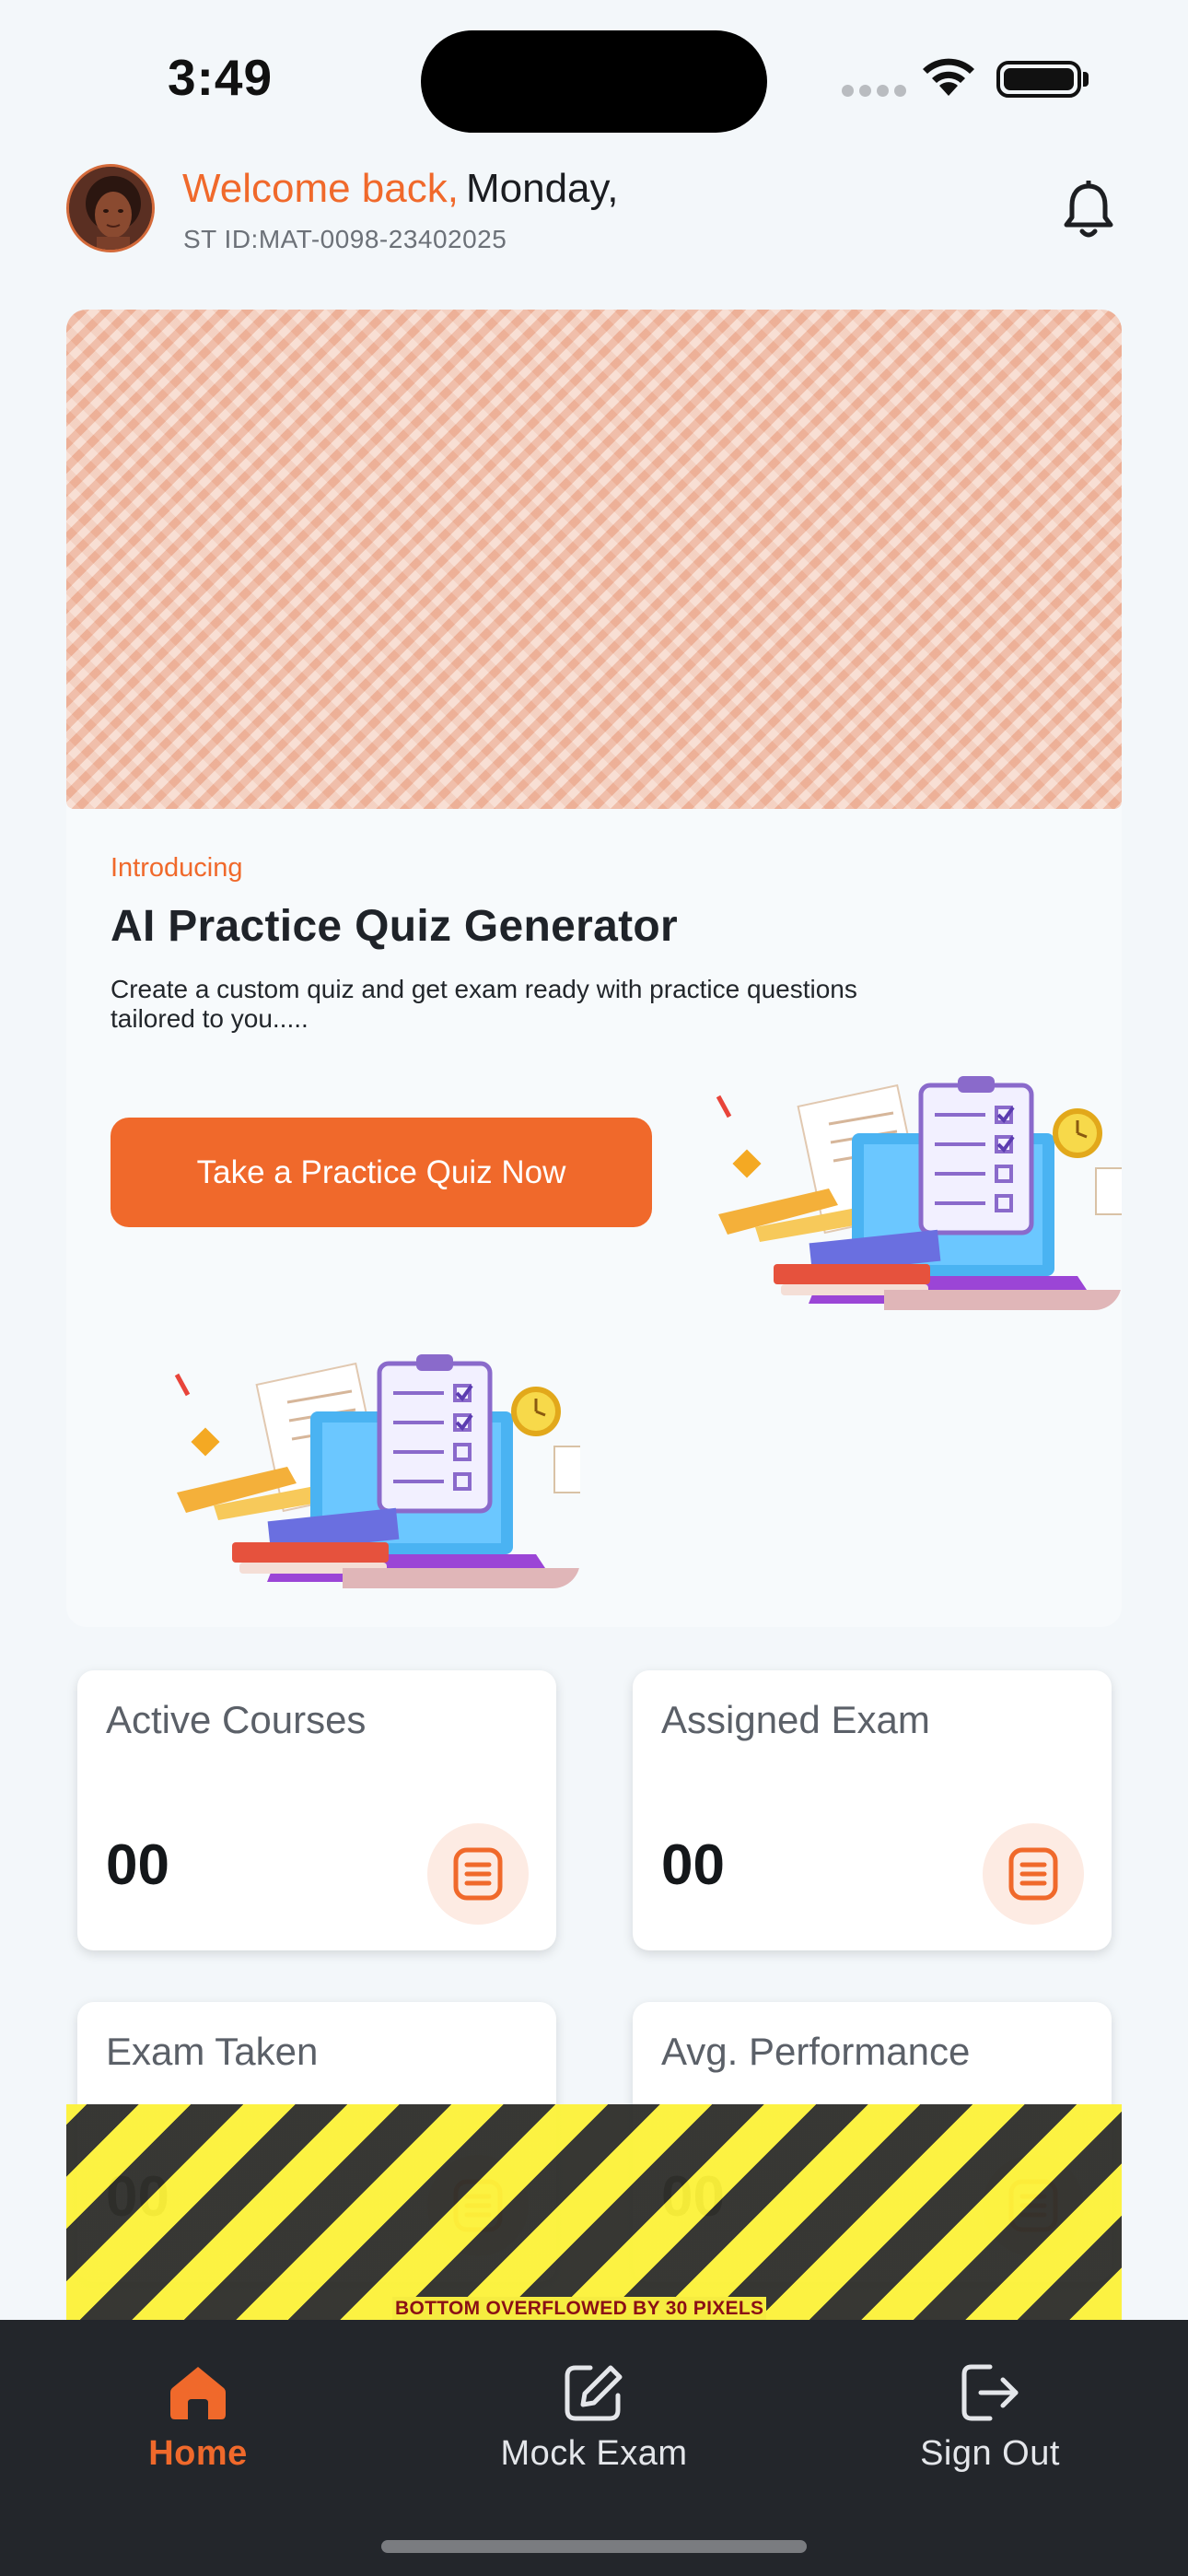 The width and height of the screenshot is (1188, 2576). Describe the element at coordinates (594, 2392) in the screenshot. I see `edit-icon` at that location.